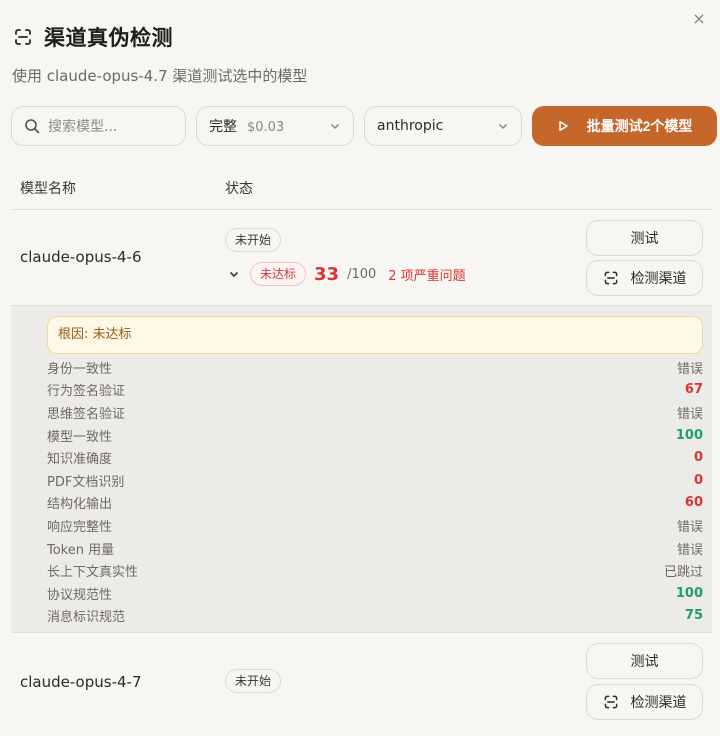 The image size is (720, 736). What do you see at coordinates (375, 335) in the screenshot?
I see `root-cause-alert: 根因: 未达标` at bounding box center [375, 335].